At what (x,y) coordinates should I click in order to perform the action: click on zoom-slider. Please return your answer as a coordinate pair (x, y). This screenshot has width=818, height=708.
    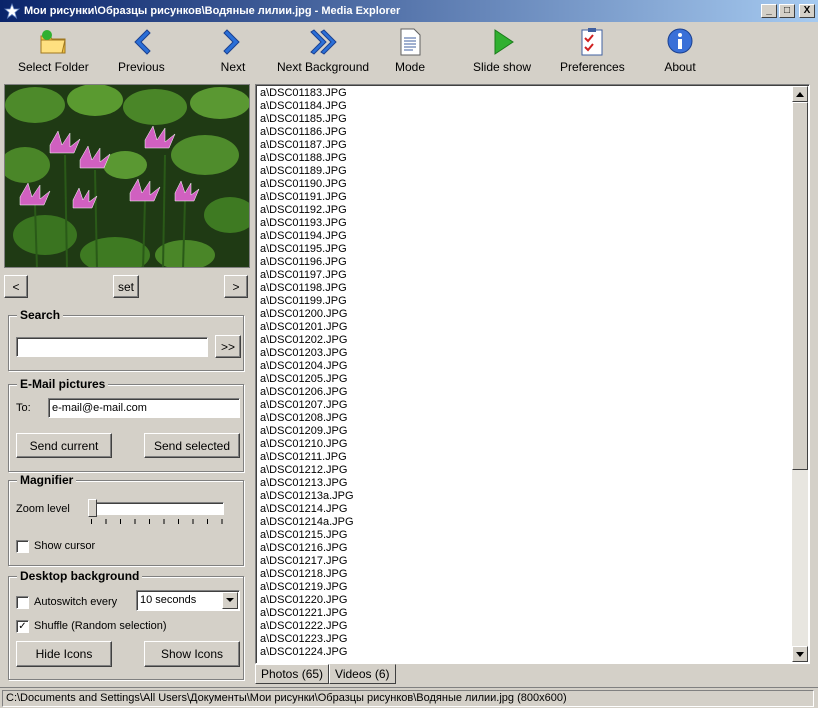
    Looking at the image, I should click on (158, 512).